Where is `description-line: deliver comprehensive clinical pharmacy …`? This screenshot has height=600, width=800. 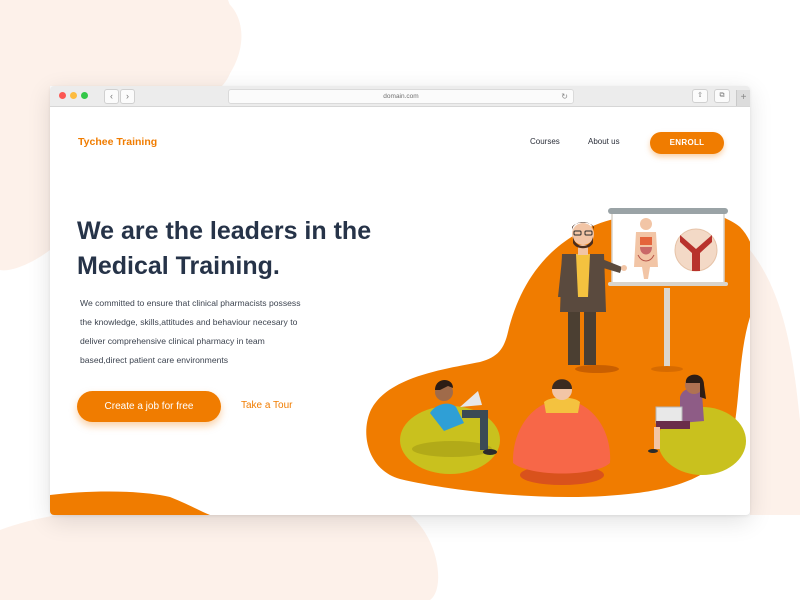 description-line: deliver comprehensive clinical pharmacy … is located at coordinates (172, 341).